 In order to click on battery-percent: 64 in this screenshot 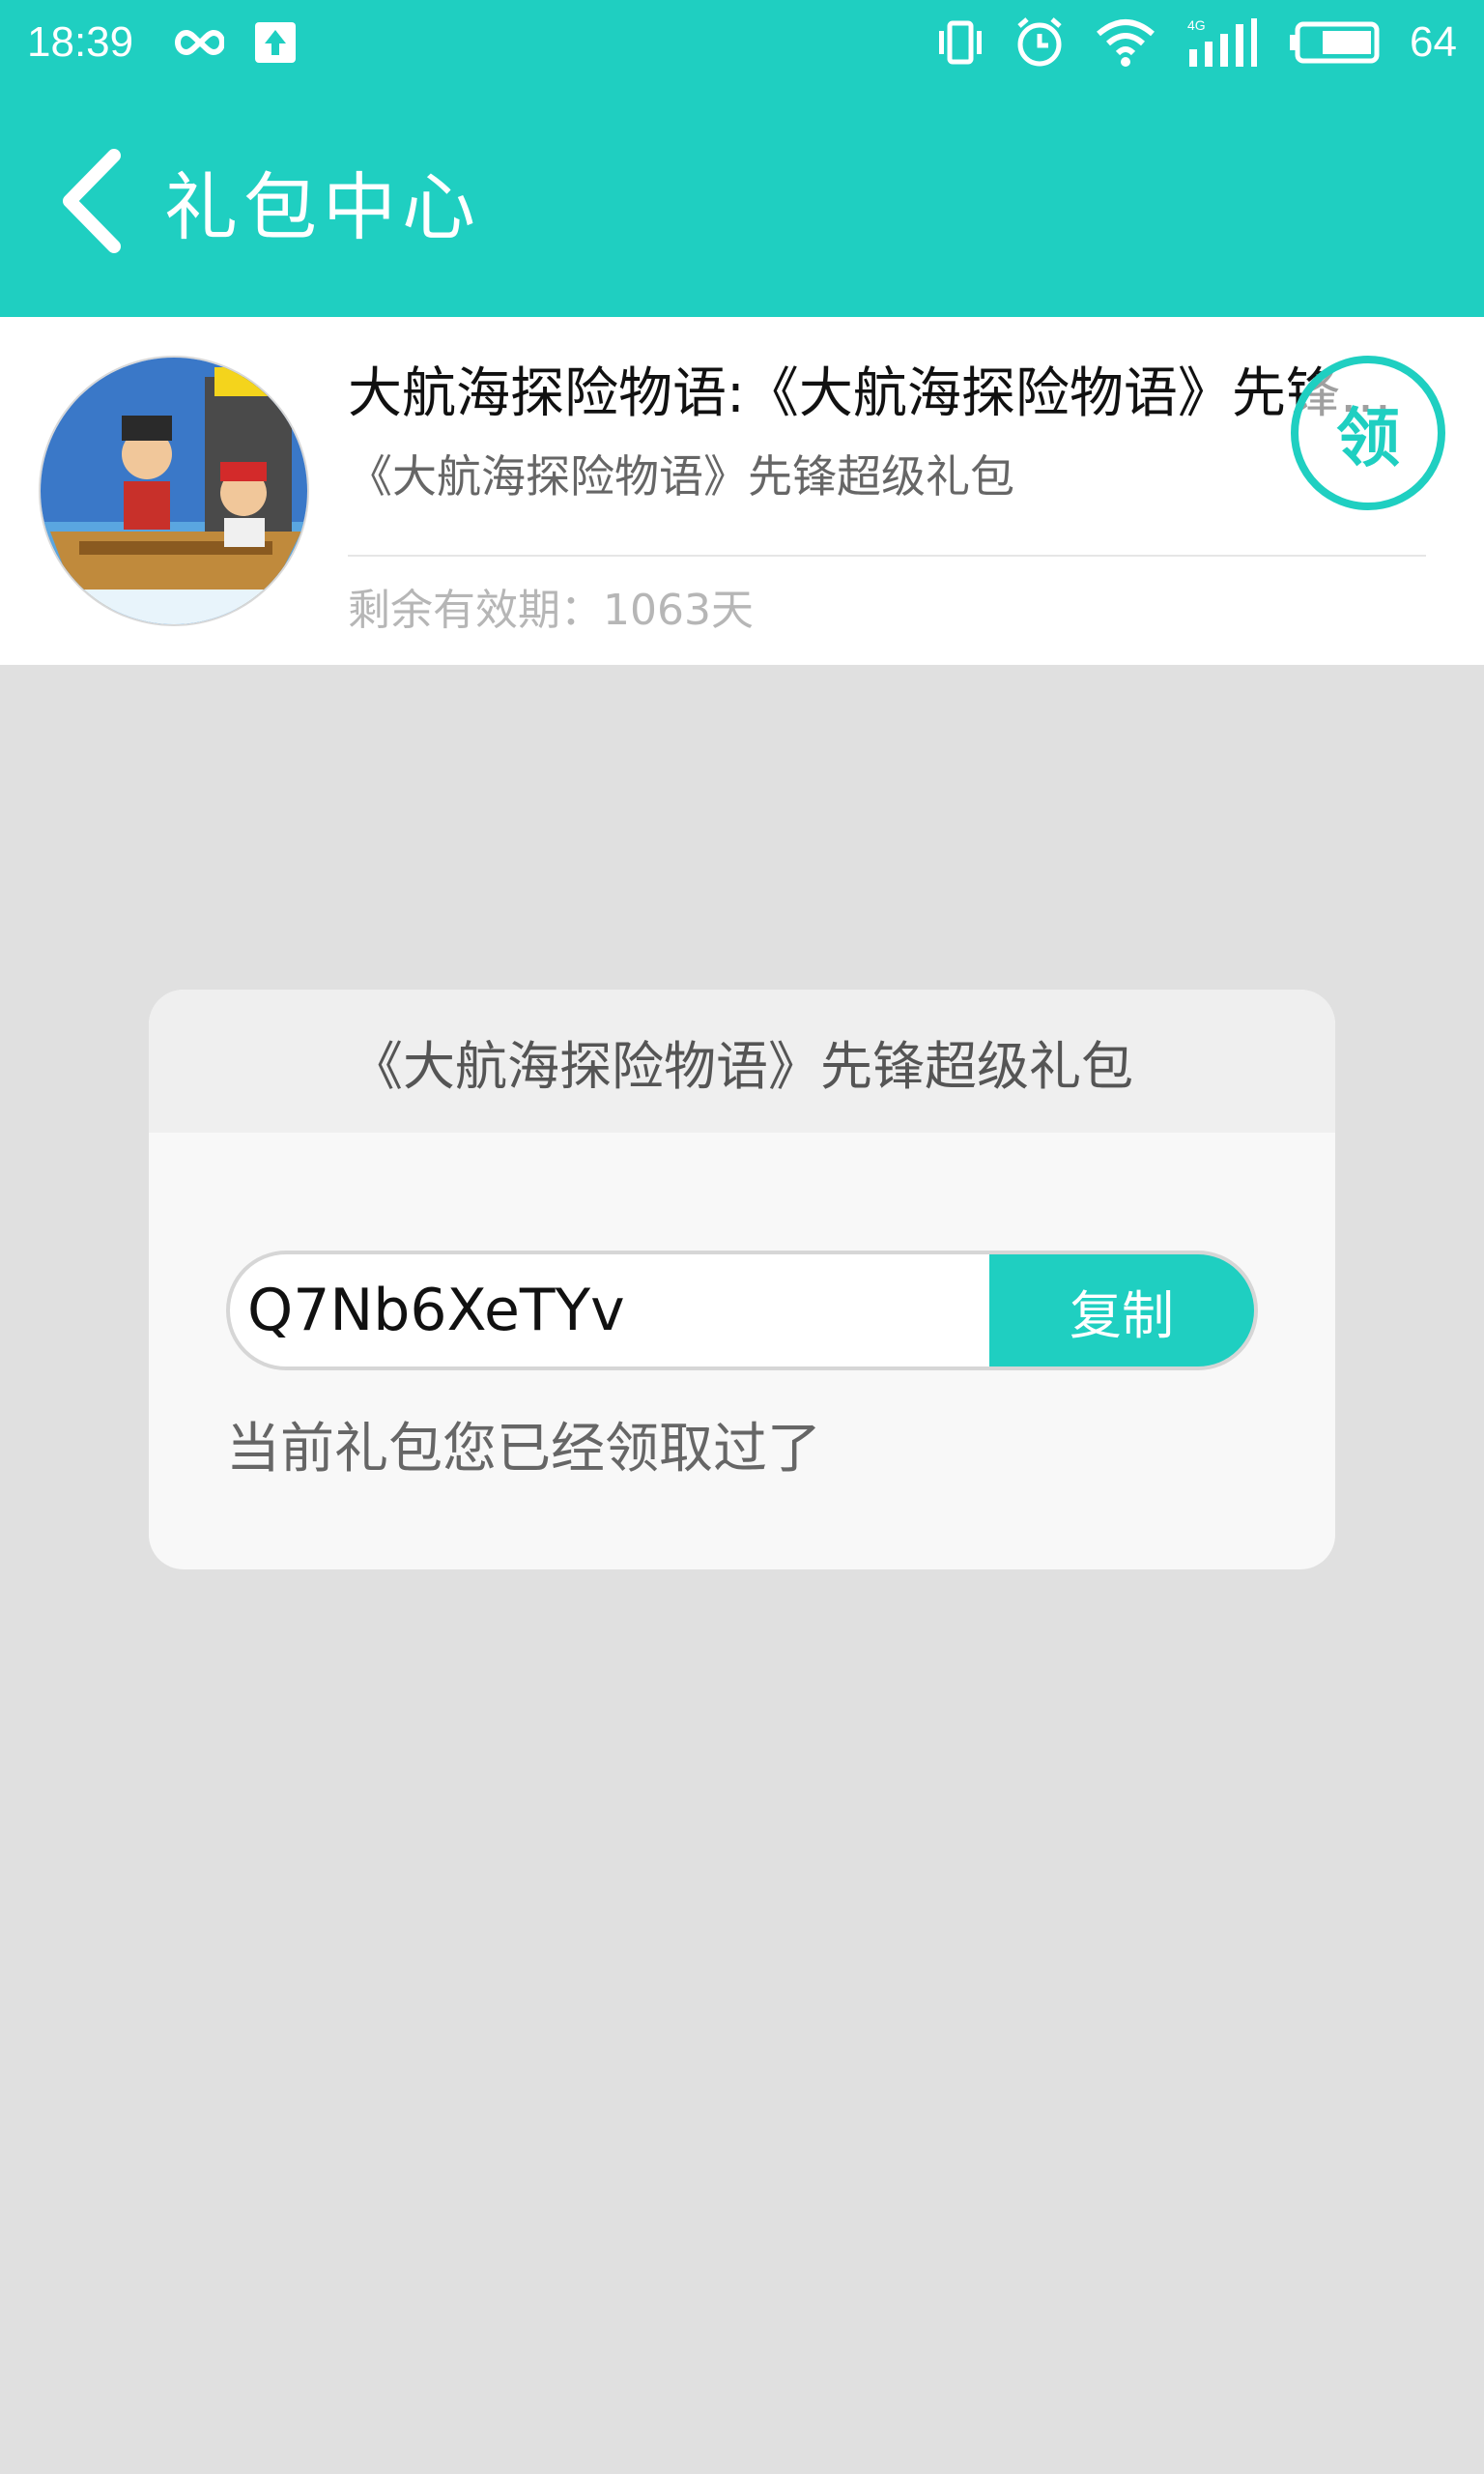, I will do `click(1433, 42)`.